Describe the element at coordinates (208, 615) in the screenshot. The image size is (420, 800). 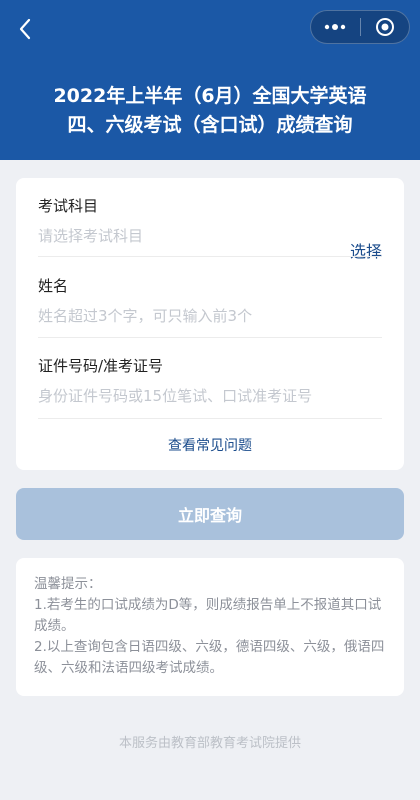
I see `tips-item-1: 1.若考生的口试成绩为D等，则成绩报告单上不报道其口试成绩。` at that location.